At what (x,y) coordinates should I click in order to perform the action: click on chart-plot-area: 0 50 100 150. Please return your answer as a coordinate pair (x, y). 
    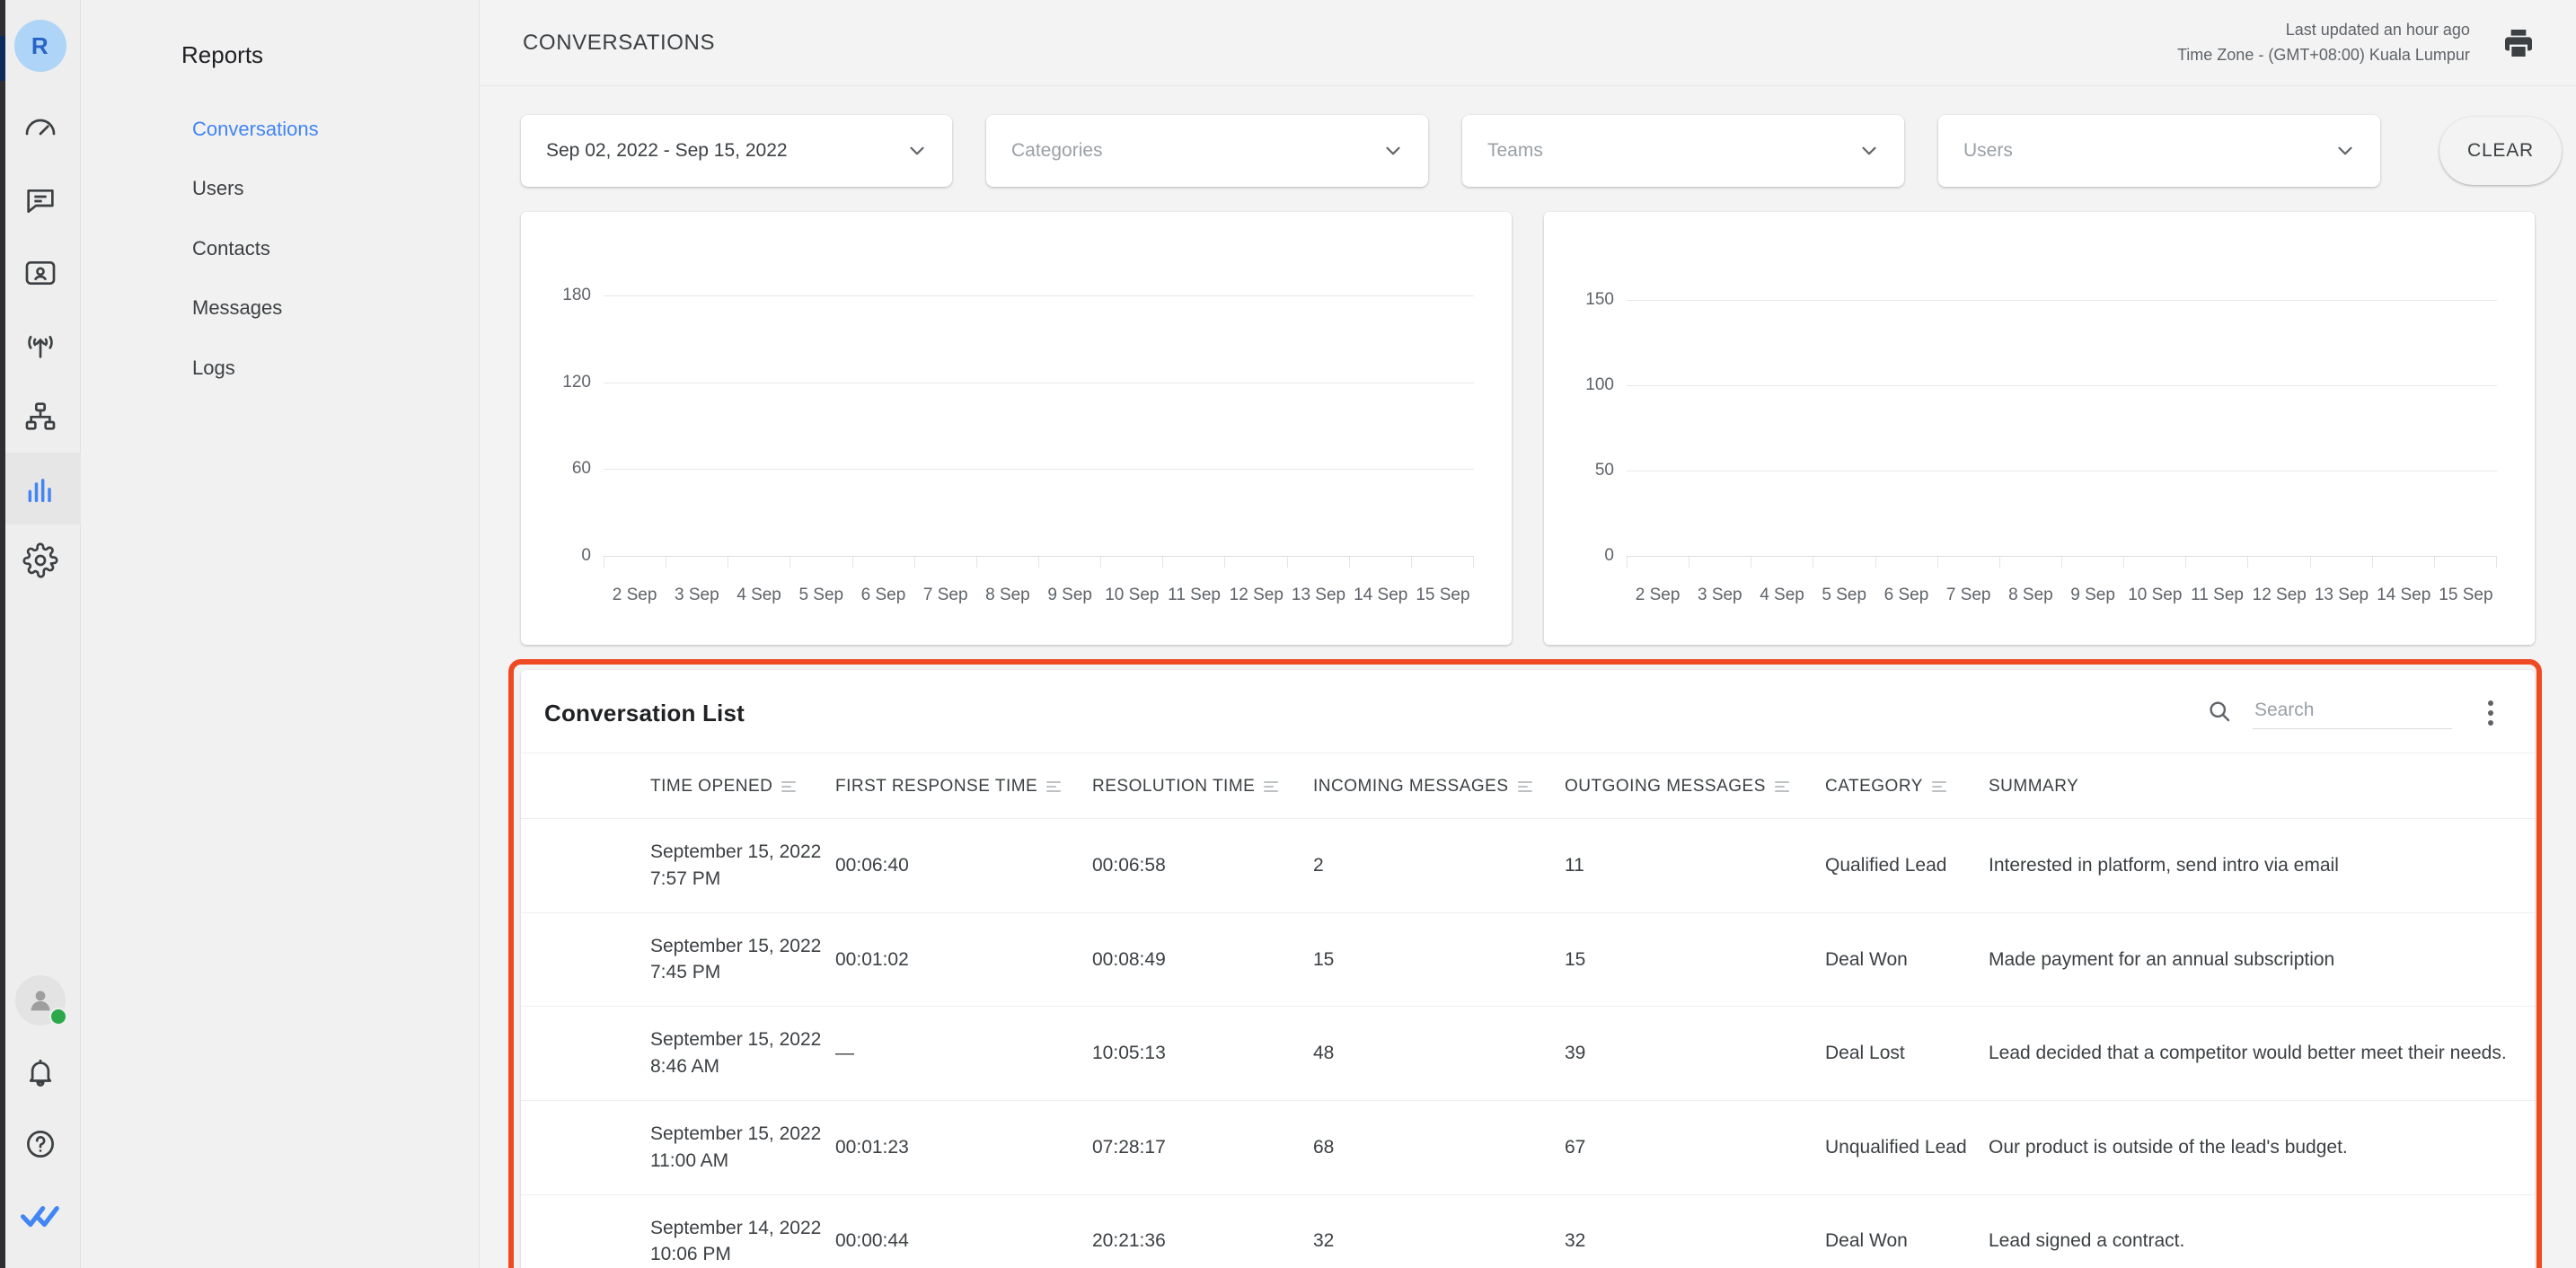
    Looking at the image, I should click on (2041, 405).